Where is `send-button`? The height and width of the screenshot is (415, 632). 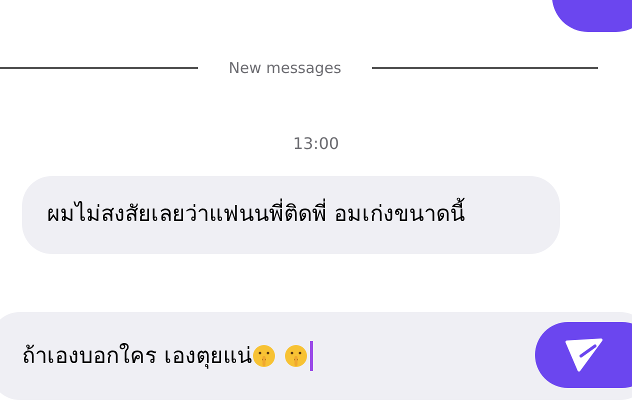 send-button is located at coordinates (583, 355).